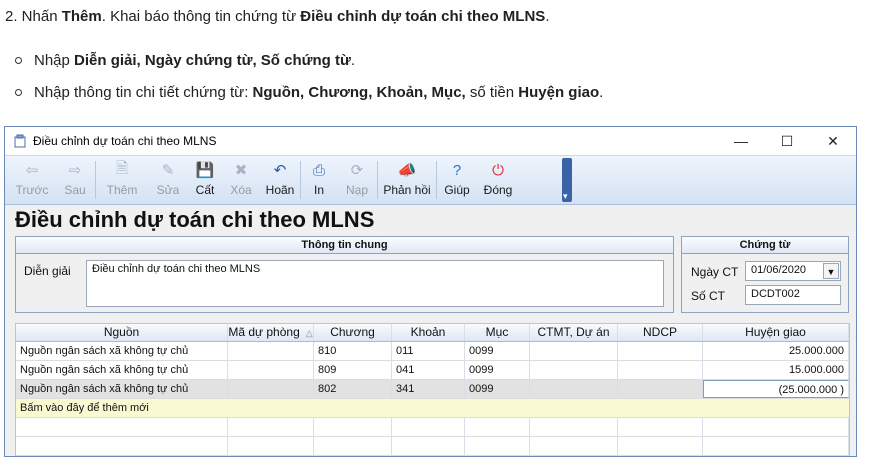 The image size is (871, 457). What do you see at coordinates (81, 16) in the screenshot?
I see `step-them: Thêm` at bounding box center [81, 16].